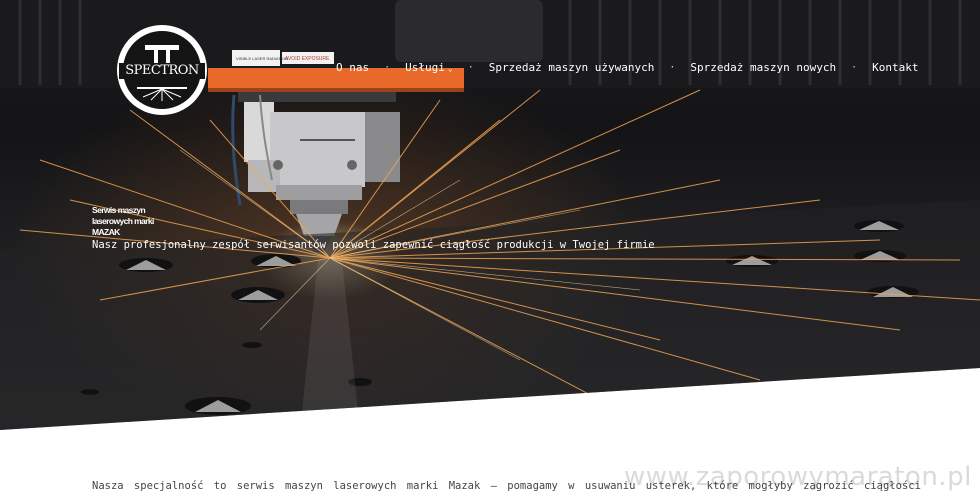  I want to click on logo-badge: SPECTRON, so click(162, 70).